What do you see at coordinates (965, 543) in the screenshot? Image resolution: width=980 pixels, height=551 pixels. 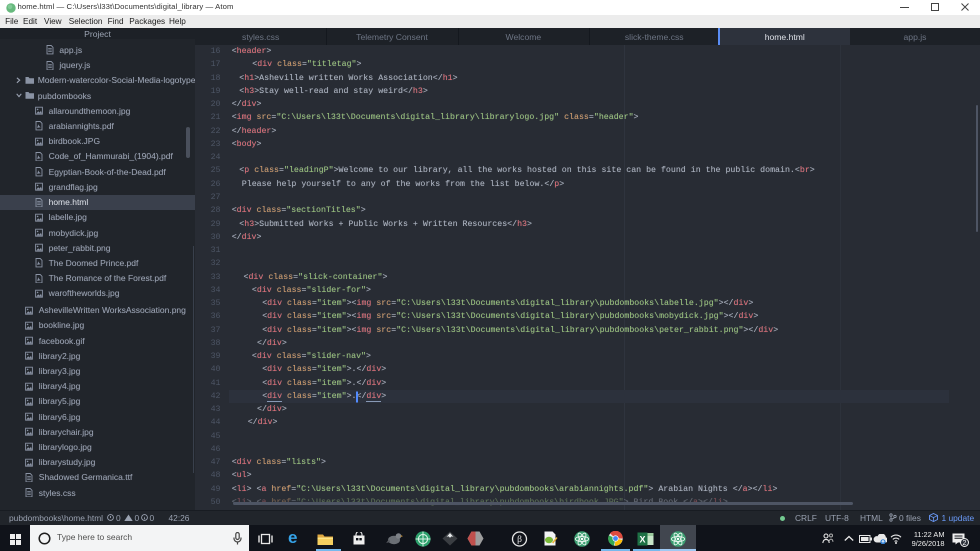 I see `svg-text: 2` at bounding box center [965, 543].